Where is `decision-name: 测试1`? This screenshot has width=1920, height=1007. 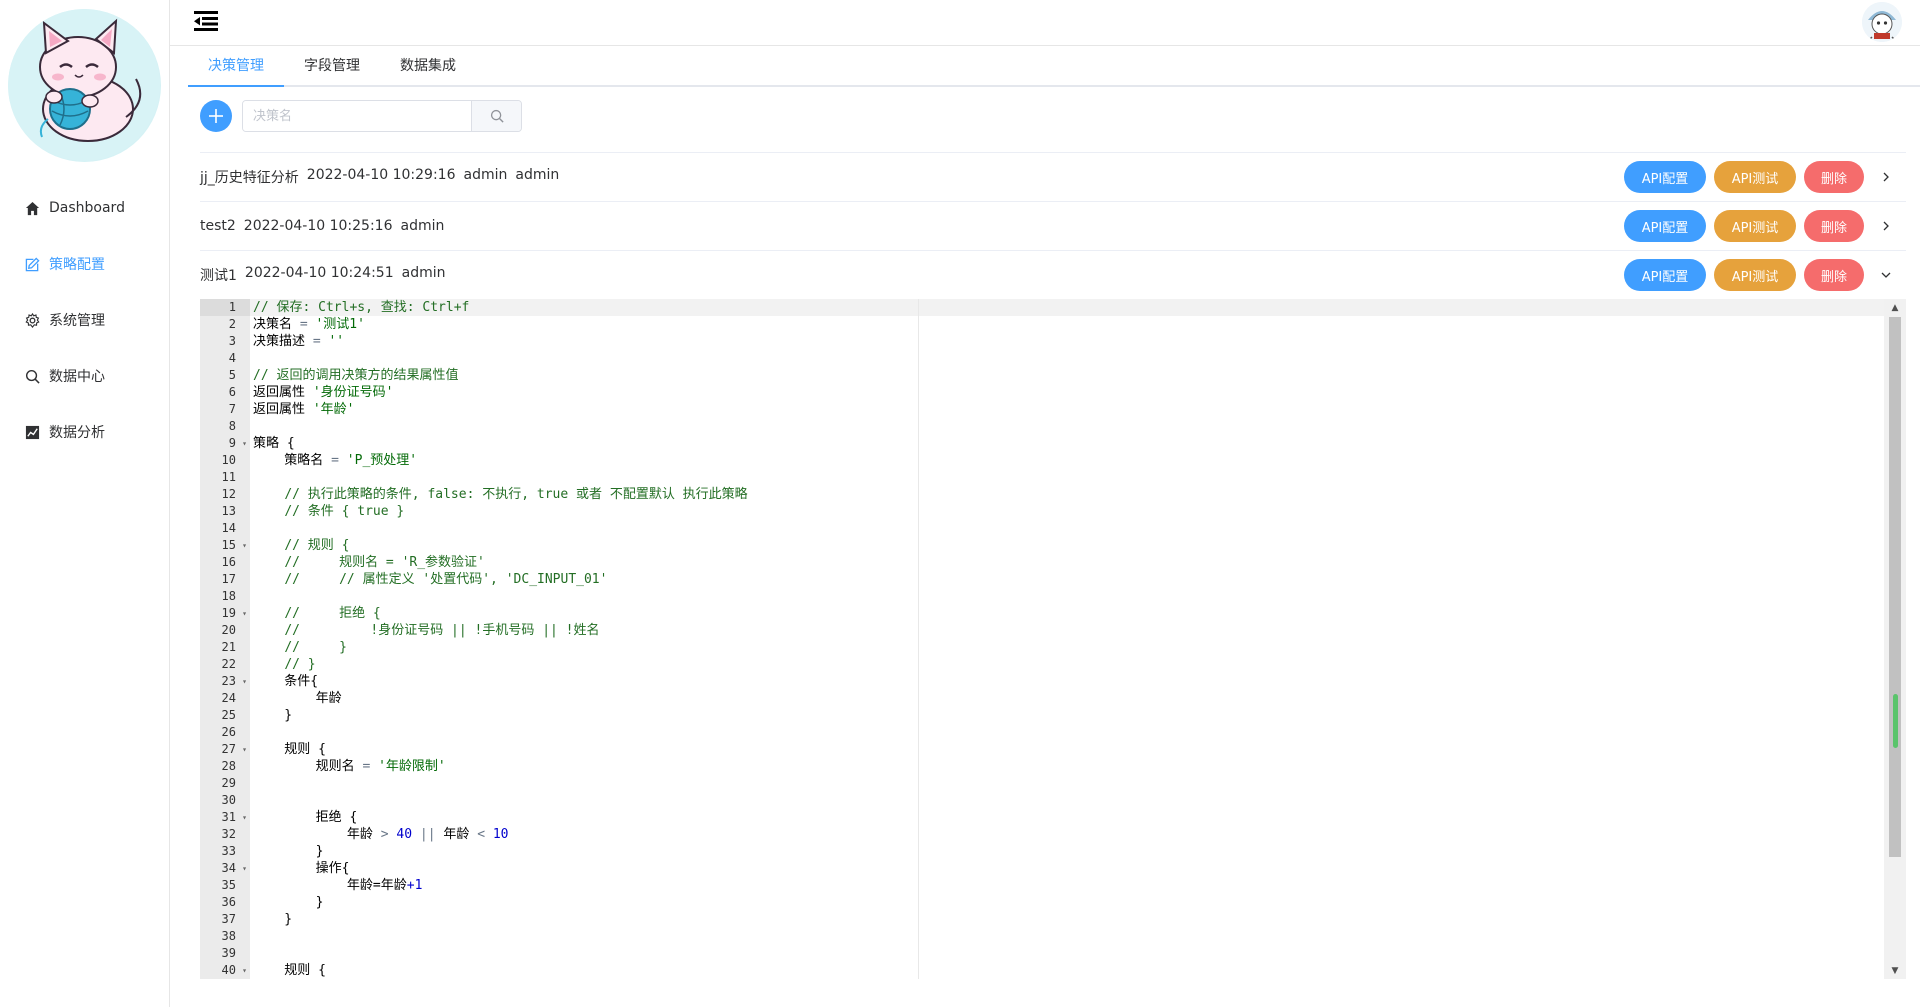 decision-name: 测试1 is located at coordinates (218, 276).